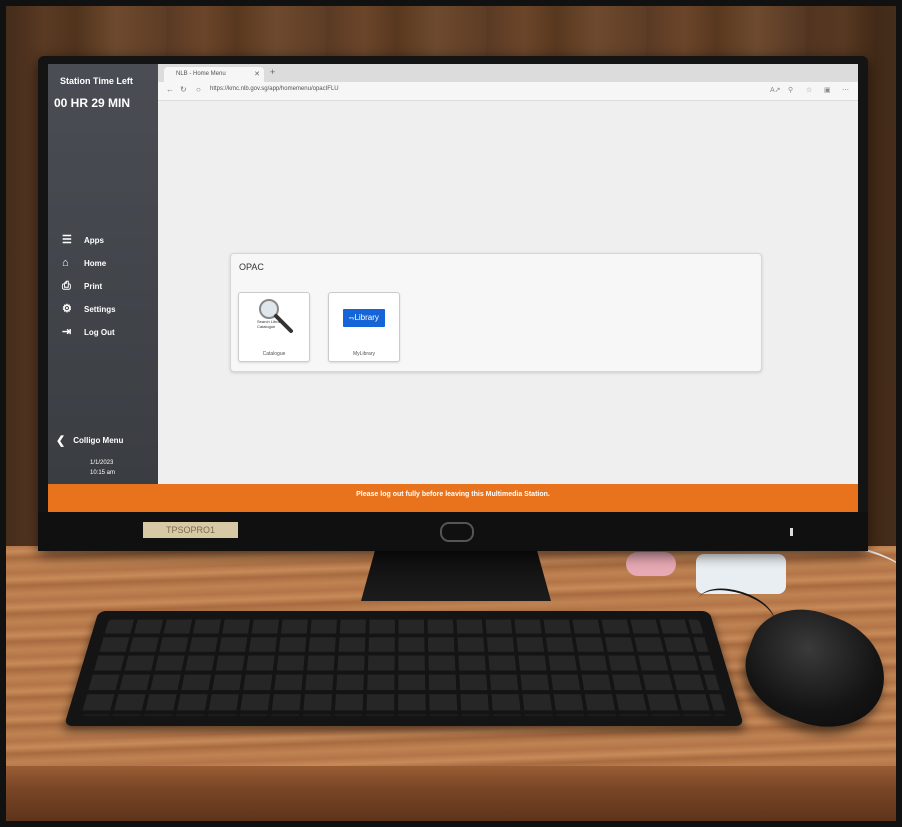  I want to click on keyboard, so click(404, 668).